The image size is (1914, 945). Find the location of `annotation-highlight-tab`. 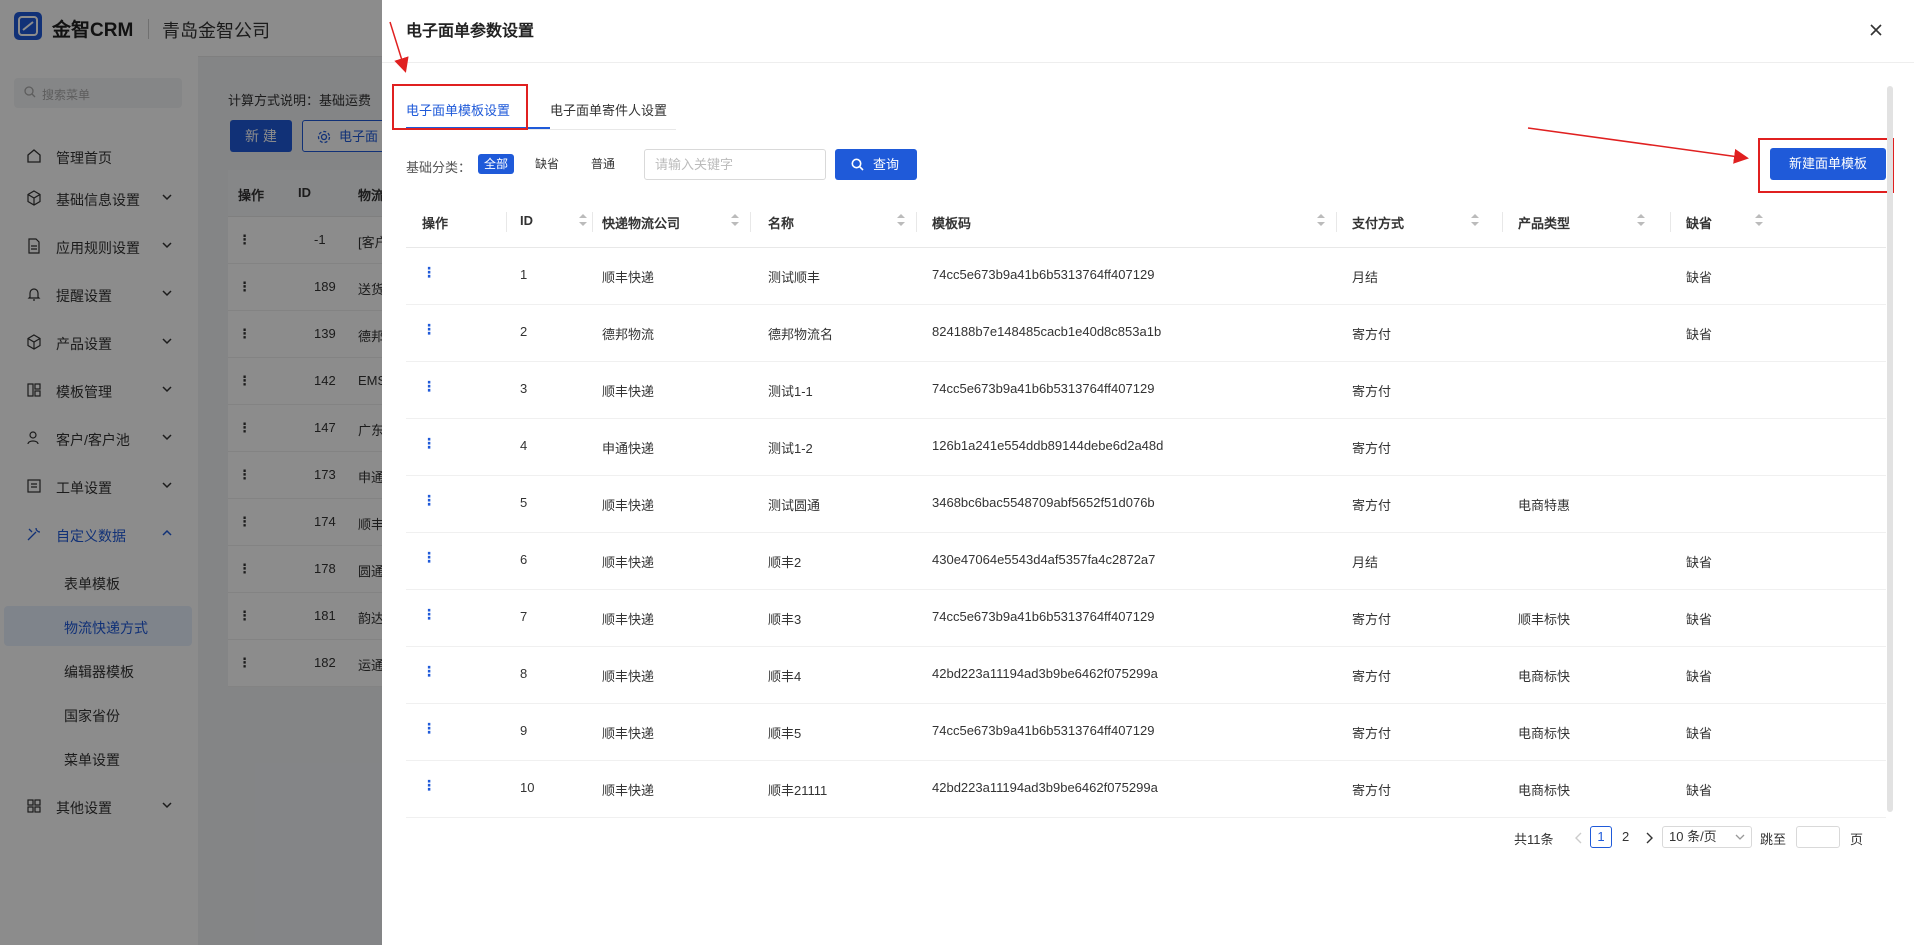

annotation-highlight-tab is located at coordinates (460, 107).